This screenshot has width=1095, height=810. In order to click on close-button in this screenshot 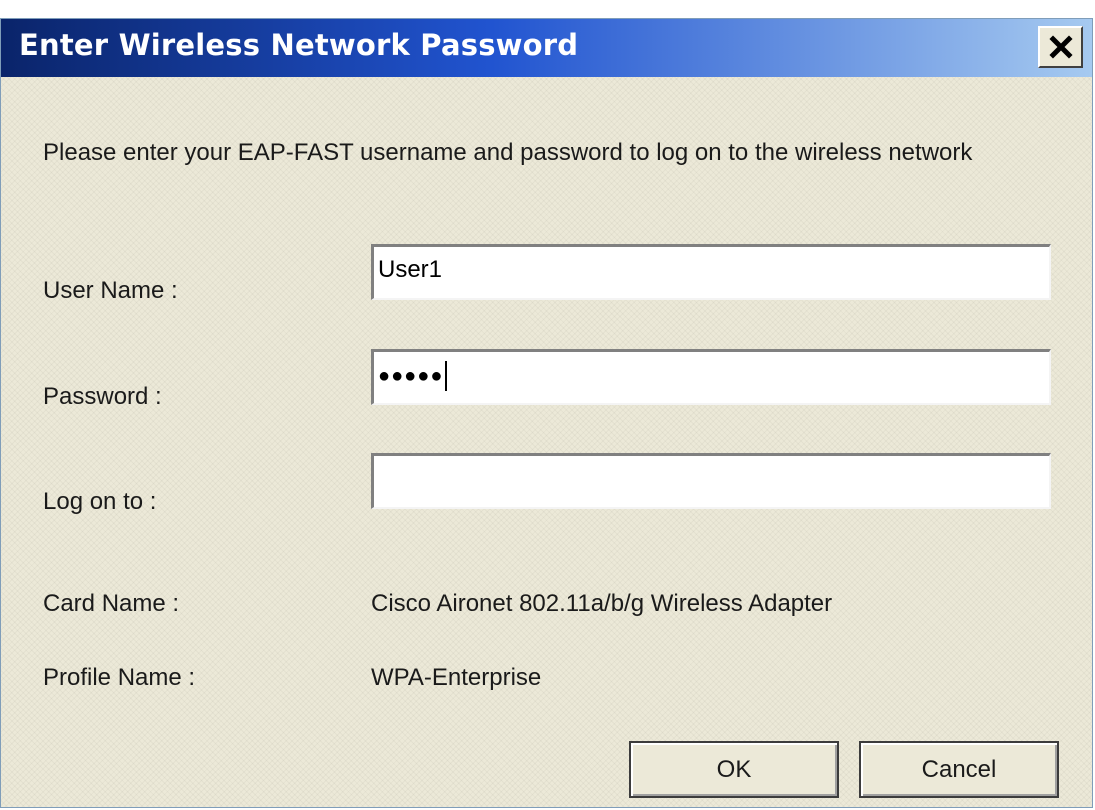, I will do `click(1060, 47)`.